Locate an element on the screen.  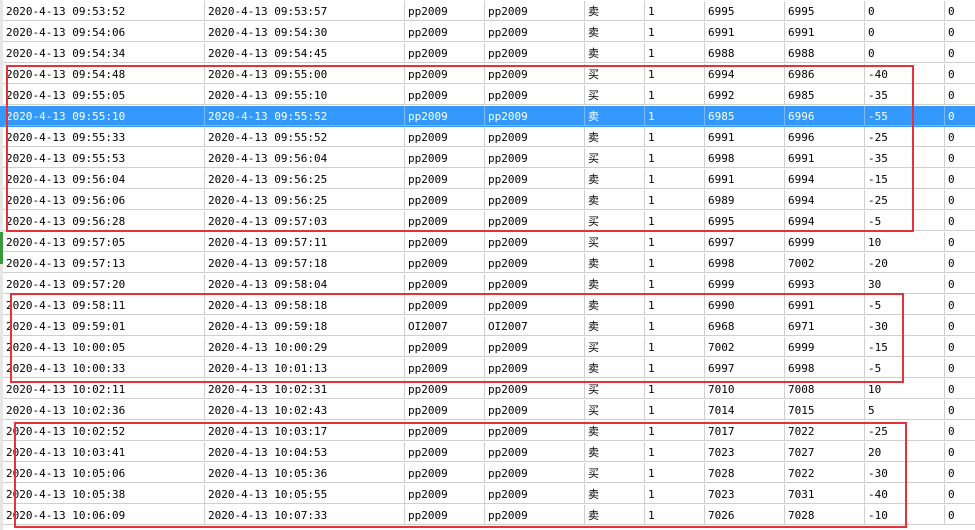
close-time-cell: 2020-4-13 09:57:03 is located at coordinates (305, 221).